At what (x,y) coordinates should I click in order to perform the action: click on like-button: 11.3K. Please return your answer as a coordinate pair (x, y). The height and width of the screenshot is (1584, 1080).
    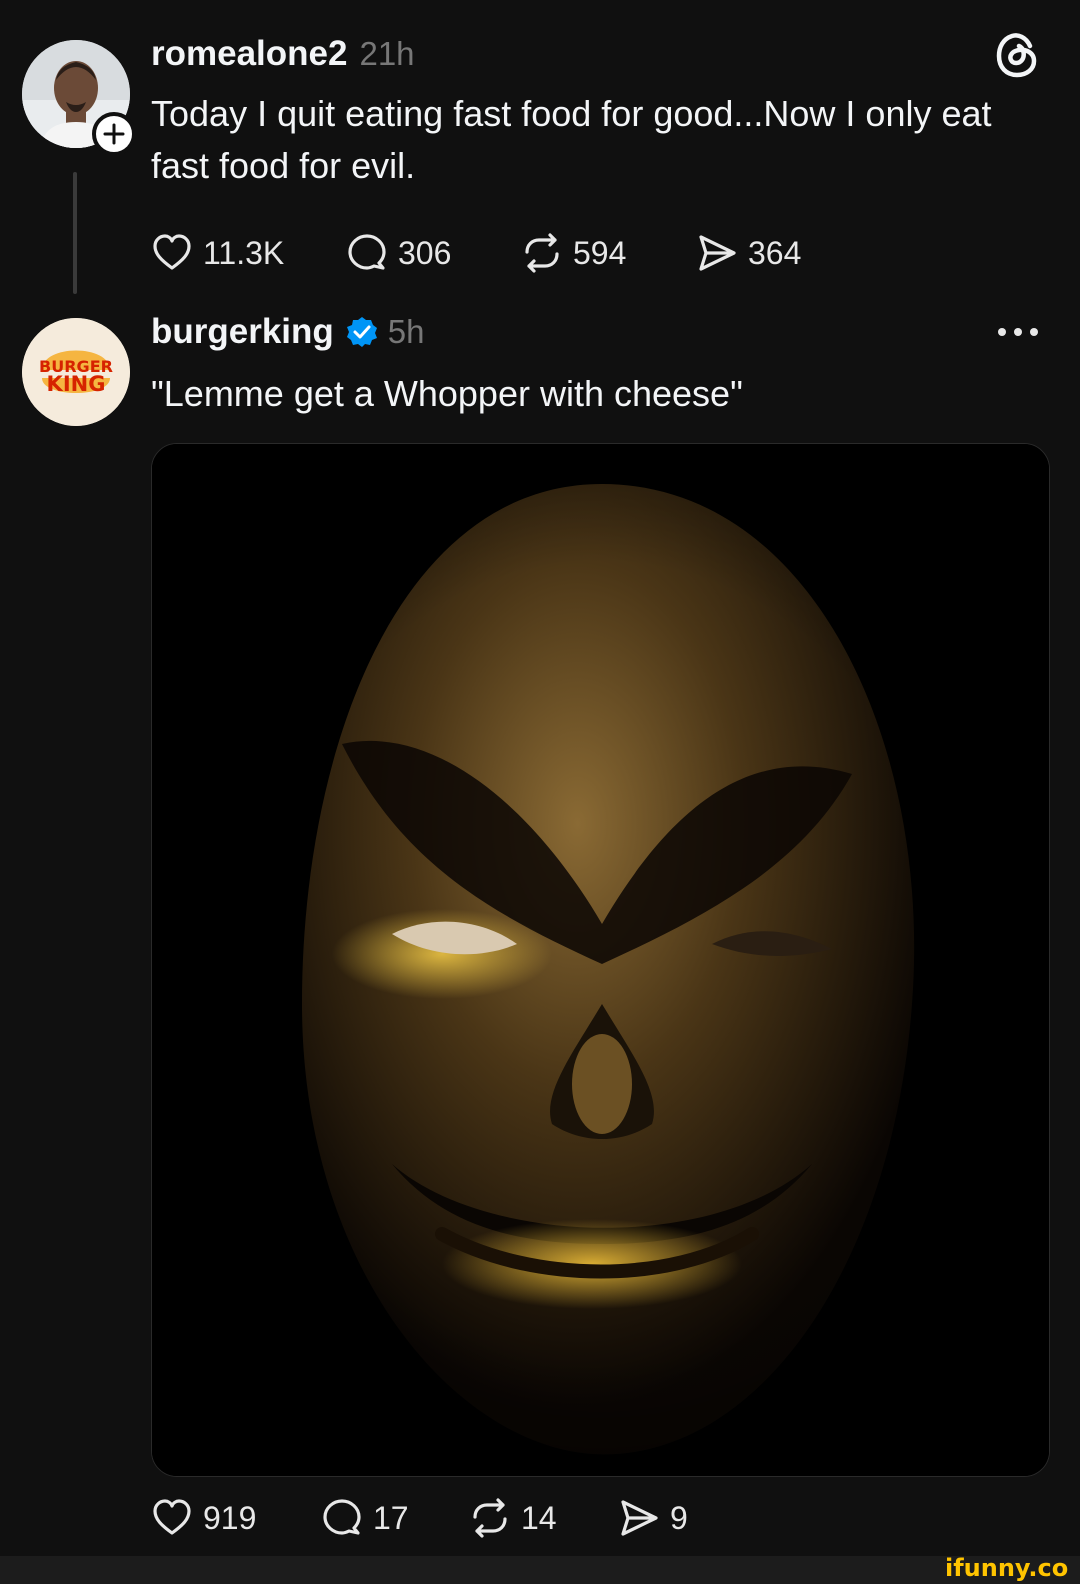
    Looking at the image, I should click on (217, 253).